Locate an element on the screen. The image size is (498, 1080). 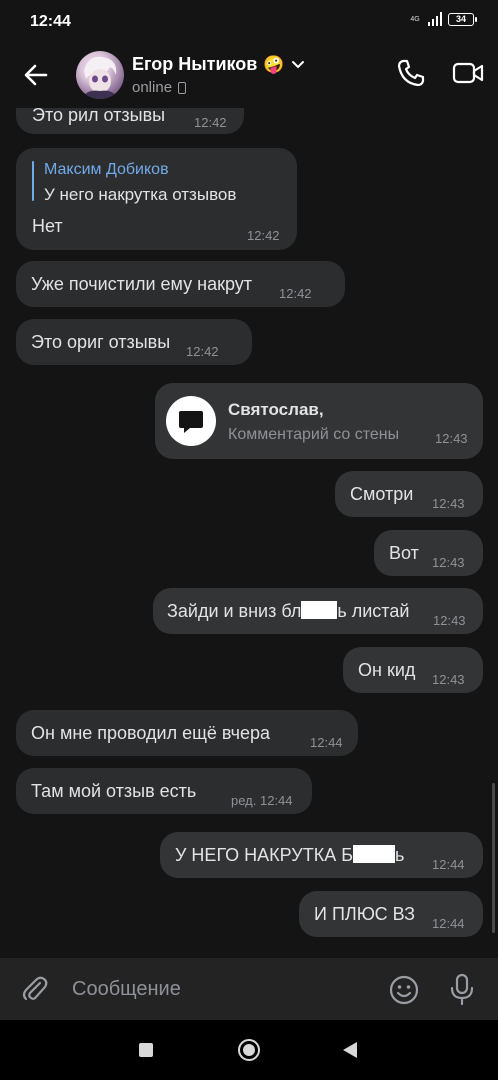
message-time: ред. 12:44 is located at coordinates (262, 800).